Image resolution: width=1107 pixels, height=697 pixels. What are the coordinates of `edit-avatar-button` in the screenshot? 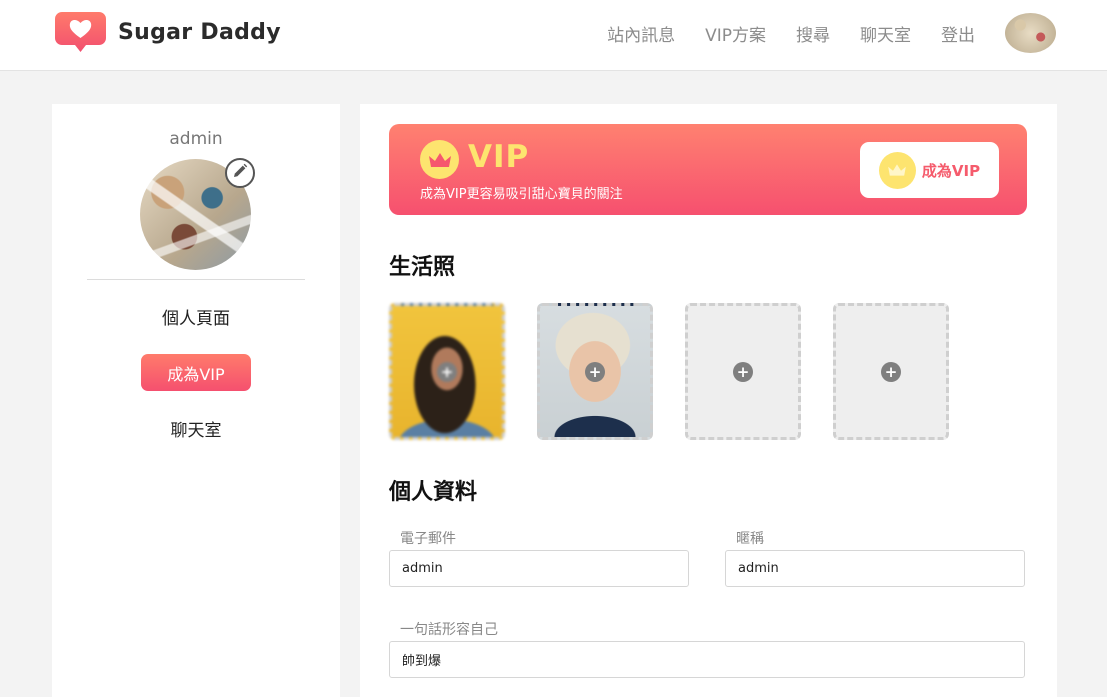 It's located at (240, 173).